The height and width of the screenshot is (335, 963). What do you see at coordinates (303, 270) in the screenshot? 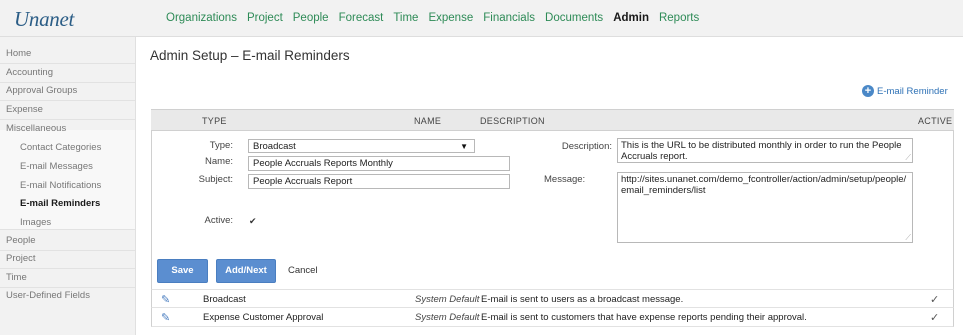
I see `cancel-button: Cancel` at bounding box center [303, 270].